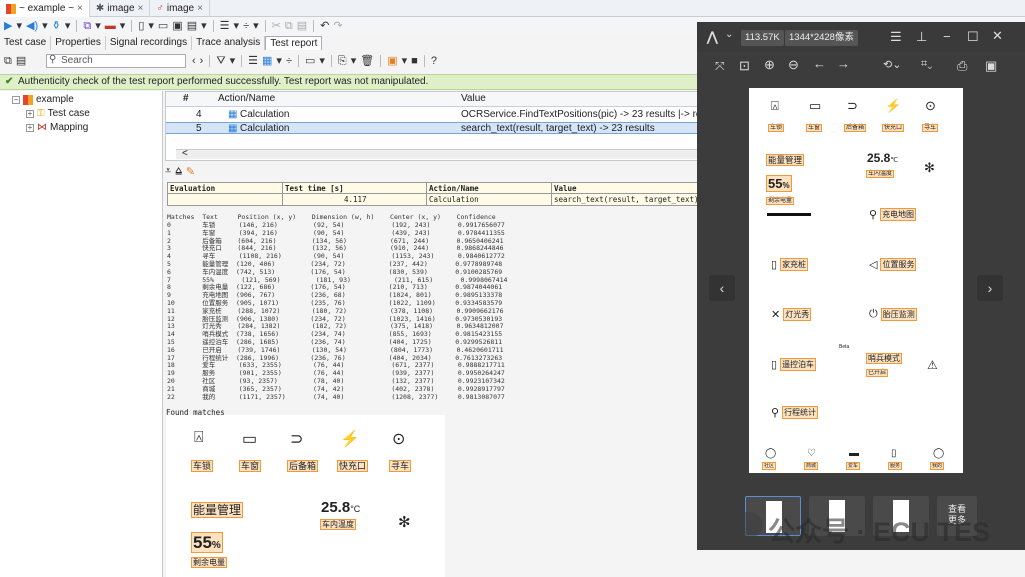 This screenshot has width=1025, height=577. What do you see at coordinates (56, 26) in the screenshot?
I see `bottle-icon: ⚱` at bounding box center [56, 26].